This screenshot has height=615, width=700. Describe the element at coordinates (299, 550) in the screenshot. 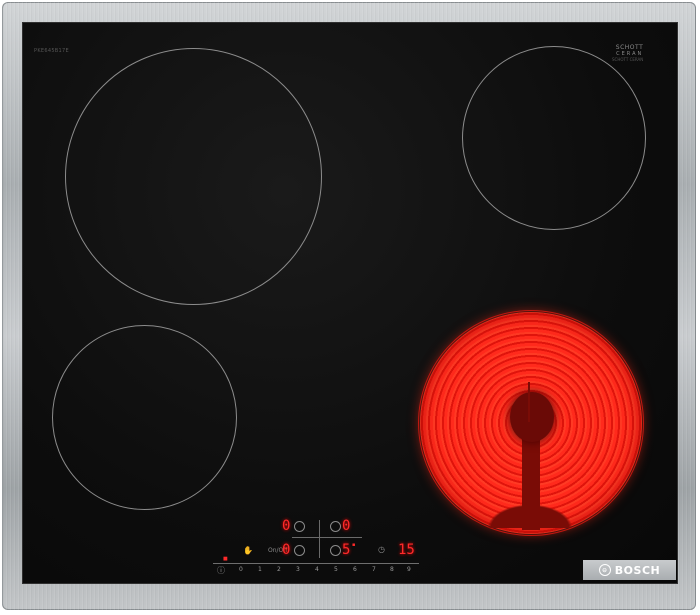

I see `zone-front-left-selector-icon` at that location.